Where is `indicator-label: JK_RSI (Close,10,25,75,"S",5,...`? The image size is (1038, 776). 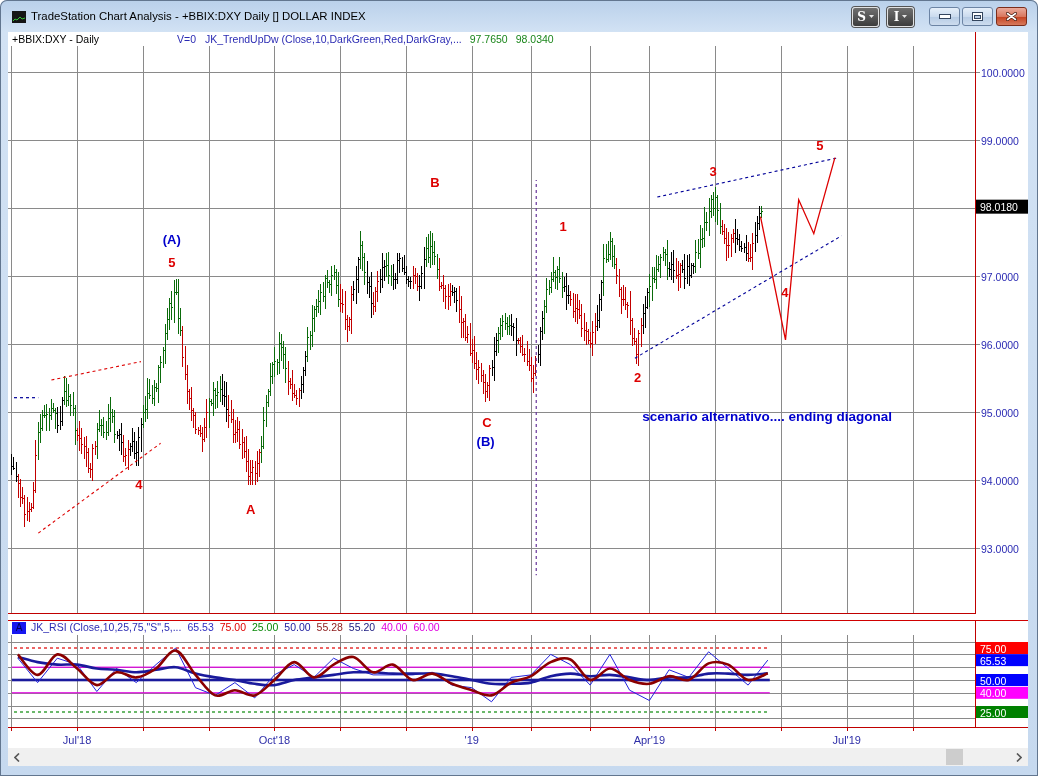 indicator-label: JK_RSI (Close,10,25,75,"S",5,... is located at coordinates (106, 628).